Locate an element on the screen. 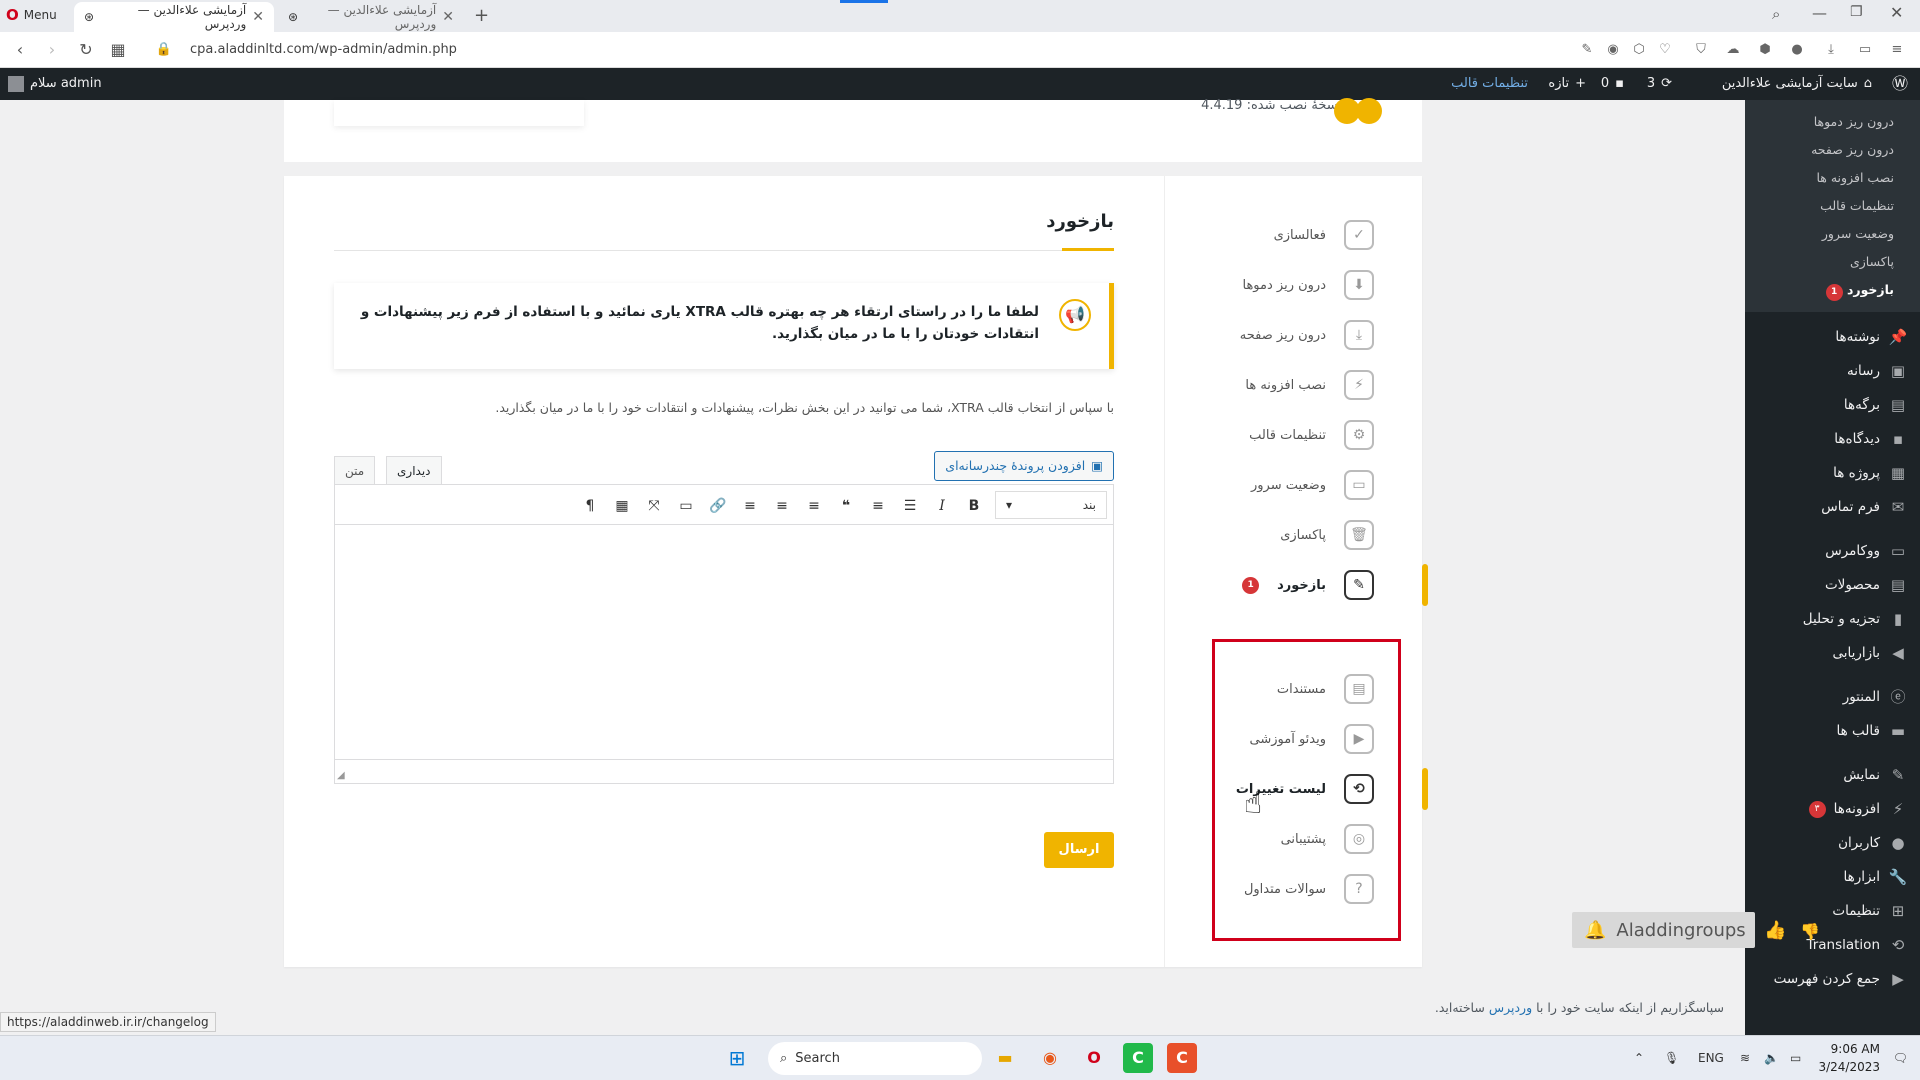 The height and width of the screenshot is (1080, 1920). blockquote-icon: ❝ is located at coordinates (846, 506).